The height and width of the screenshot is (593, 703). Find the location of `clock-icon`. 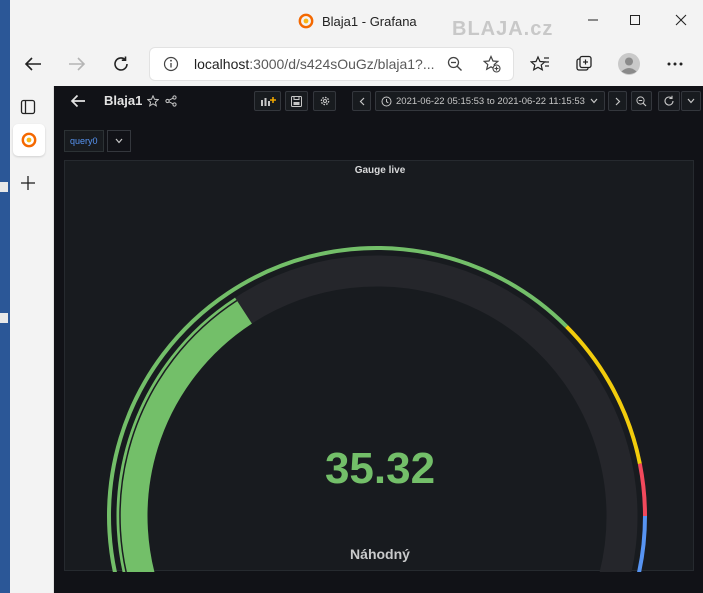

clock-icon is located at coordinates (386, 101).